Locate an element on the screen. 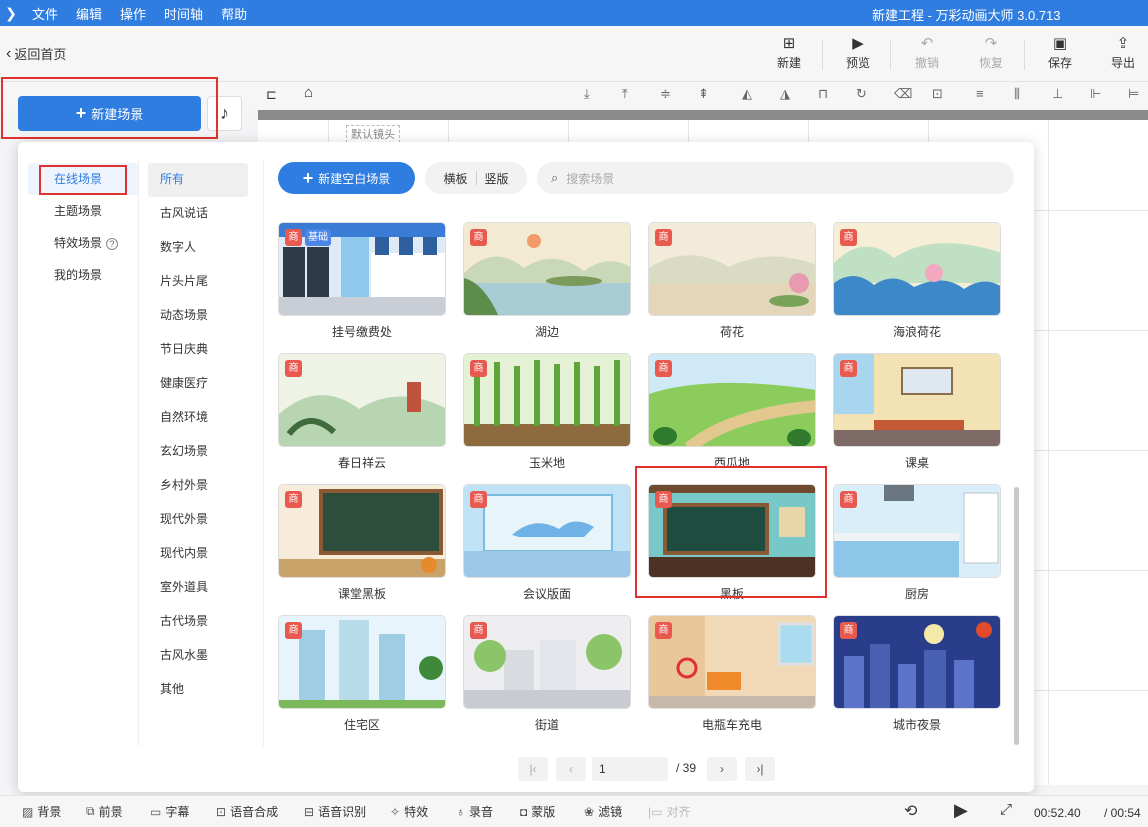  background-button: ▨ 背景 is located at coordinates (41, 811).